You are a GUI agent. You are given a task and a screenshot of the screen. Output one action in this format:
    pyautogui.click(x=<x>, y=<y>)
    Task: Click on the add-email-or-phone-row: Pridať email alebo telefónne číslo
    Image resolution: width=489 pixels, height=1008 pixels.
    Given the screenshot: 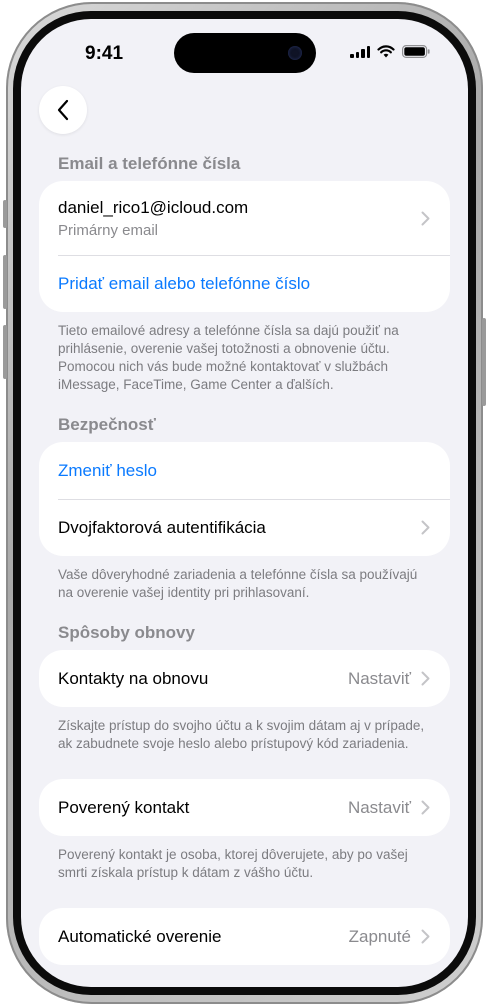 What is the action you would take?
    pyautogui.click(x=244, y=283)
    